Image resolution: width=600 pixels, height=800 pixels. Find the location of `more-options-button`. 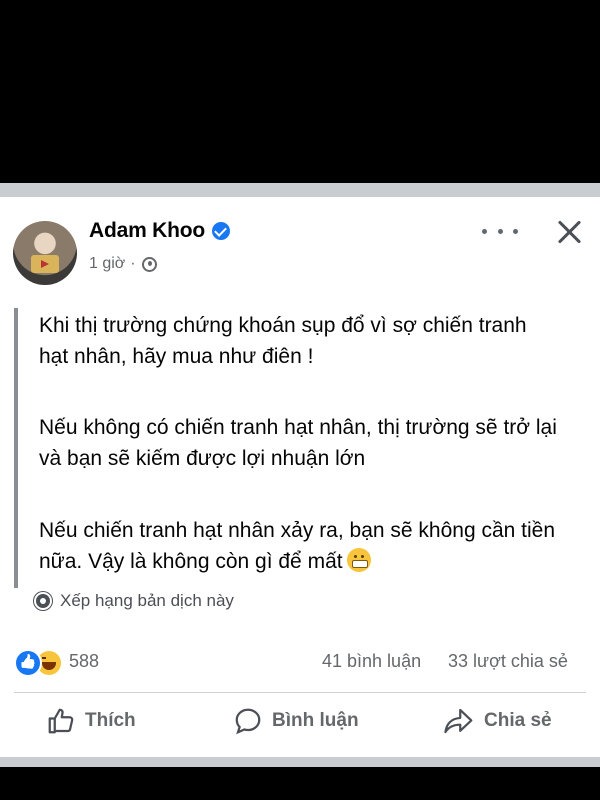

more-options-button is located at coordinates (500, 231).